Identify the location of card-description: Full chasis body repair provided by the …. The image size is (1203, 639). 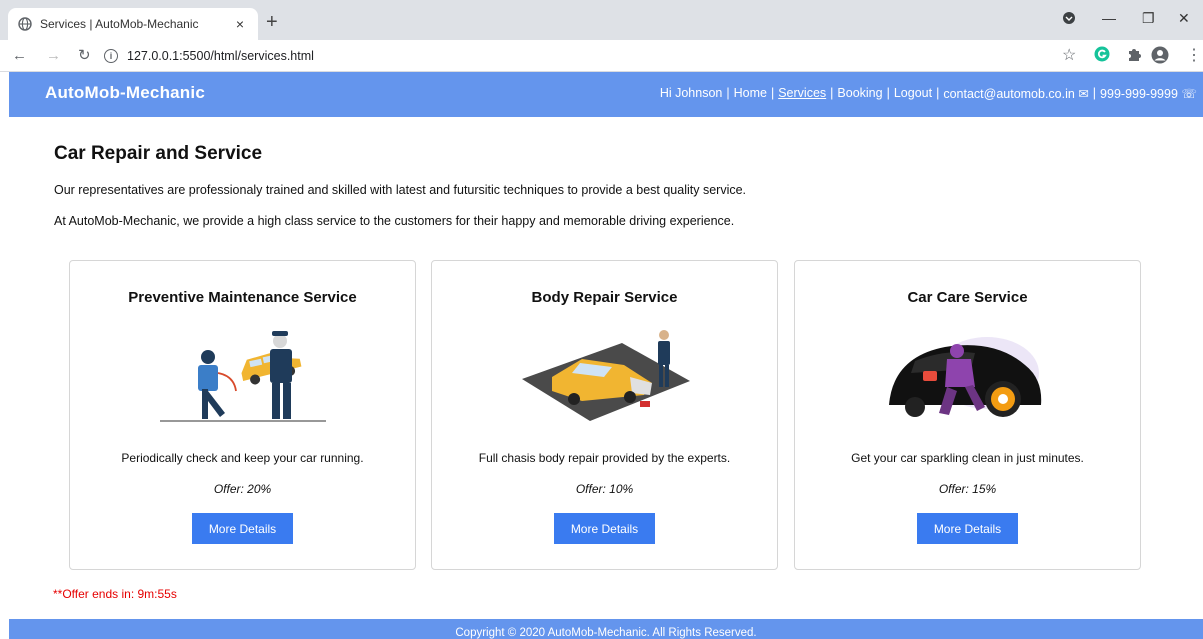
(604, 458).